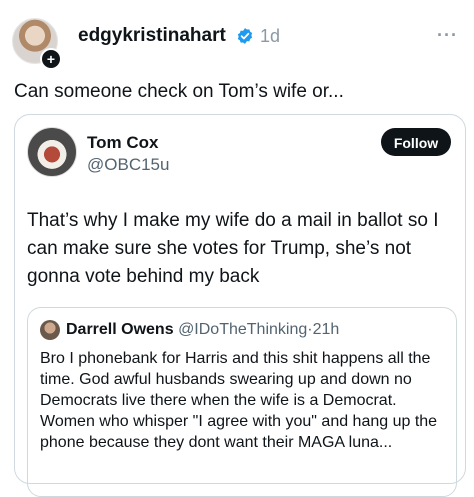 This screenshot has width=474, height=497. Describe the element at coordinates (50, 330) in the screenshot. I see `nested-avatar` at that location.